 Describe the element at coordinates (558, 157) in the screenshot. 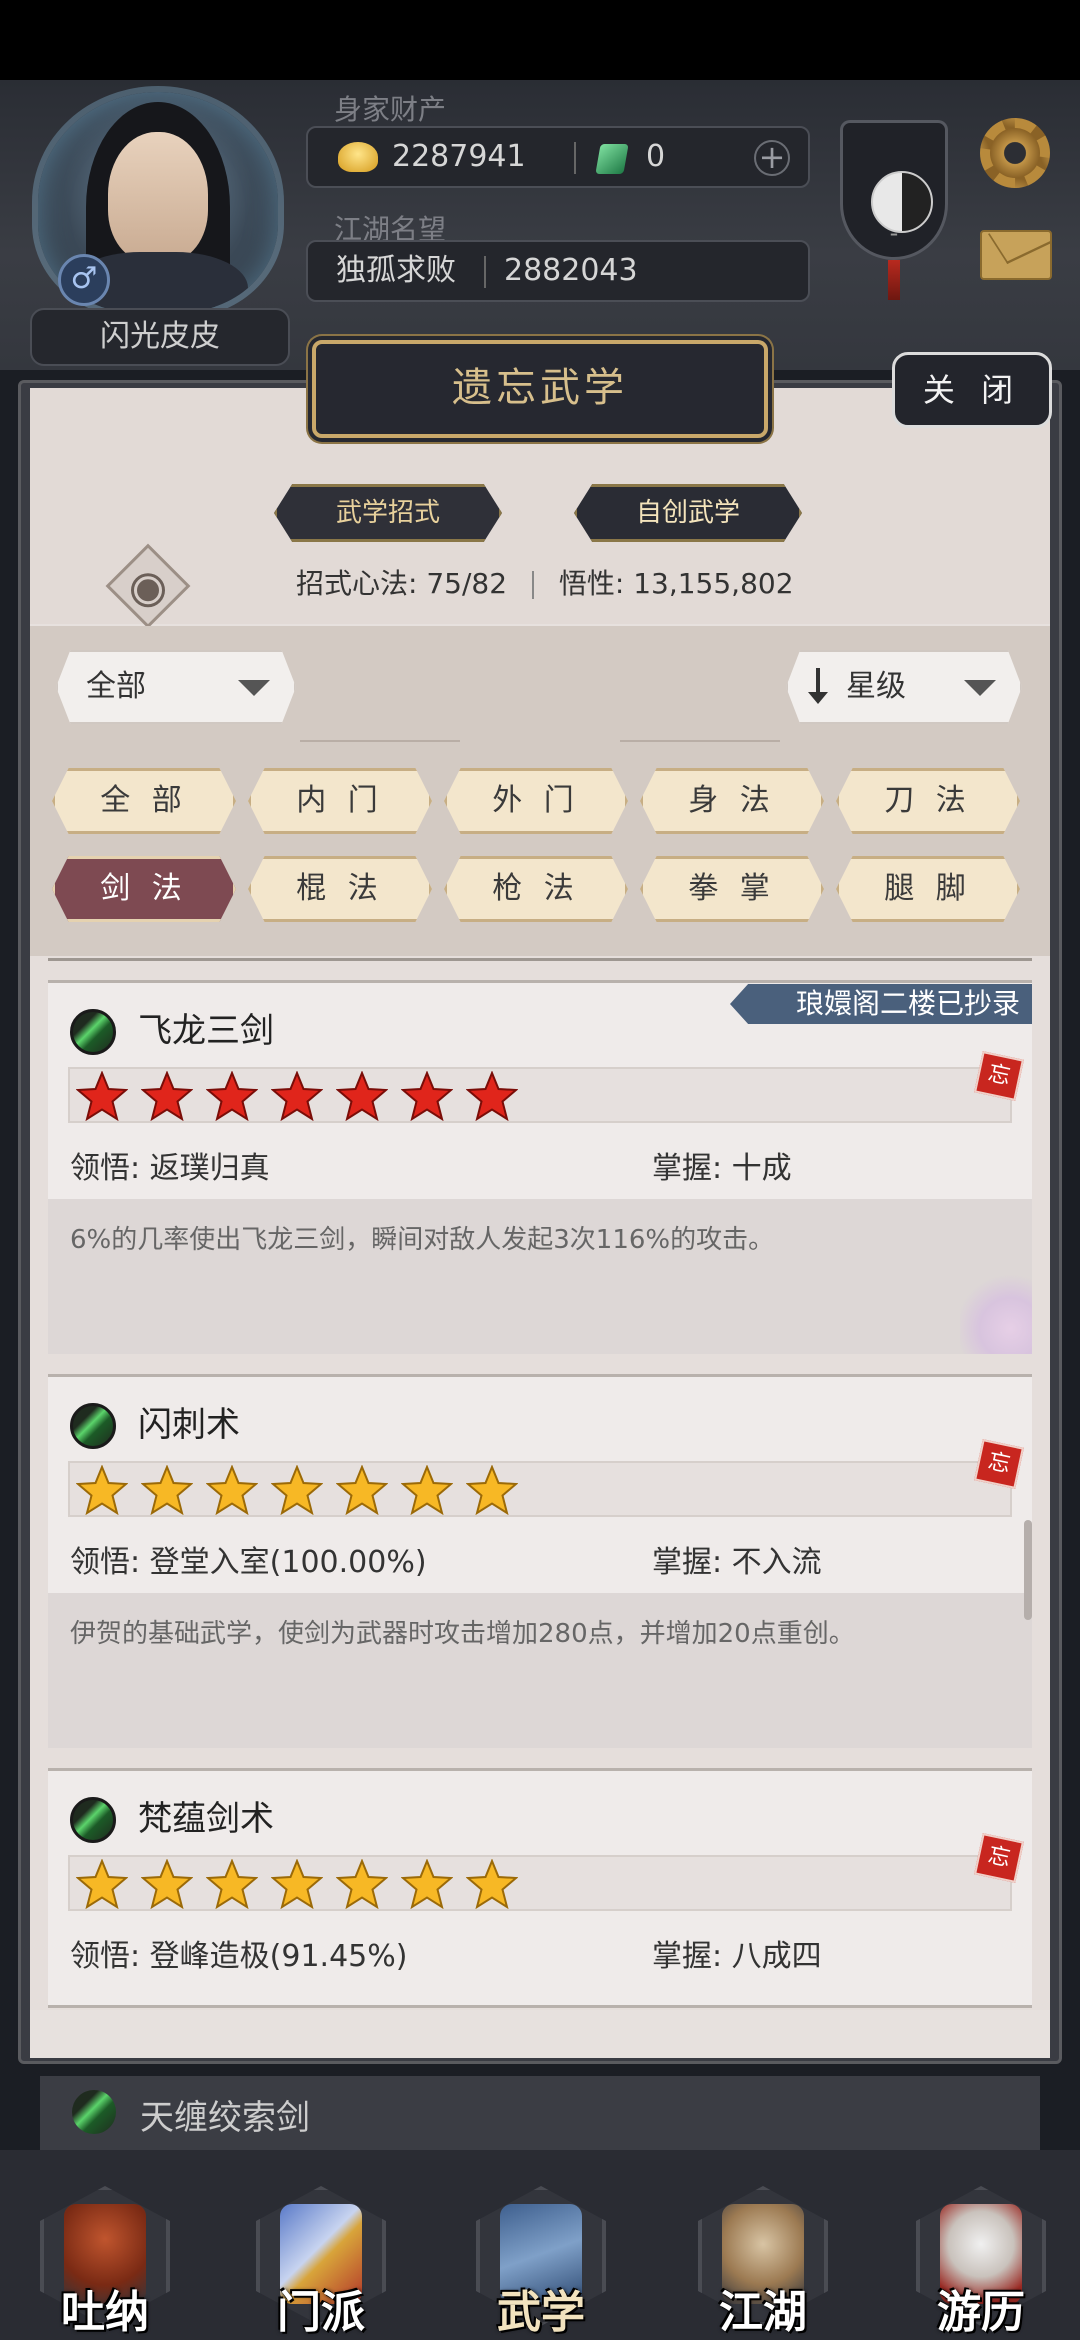

I see `wealth-bar: 2287941 0 +` at that location.